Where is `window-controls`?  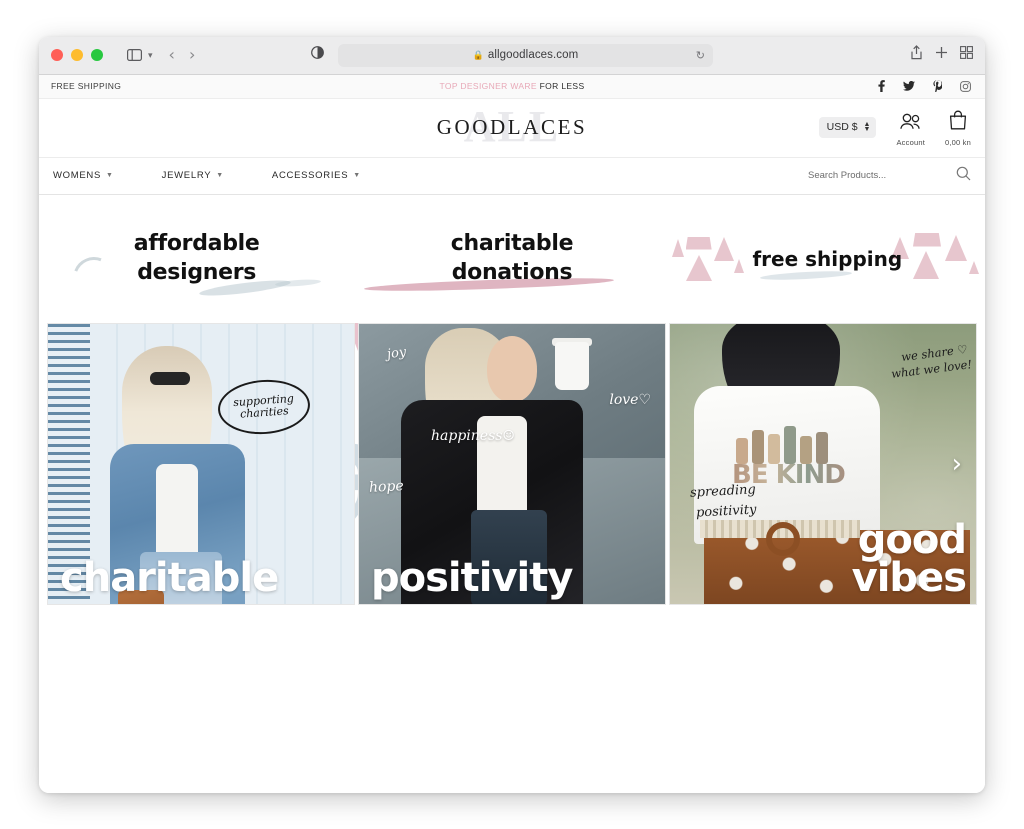
window-controls is located at coordinates (77, 55).